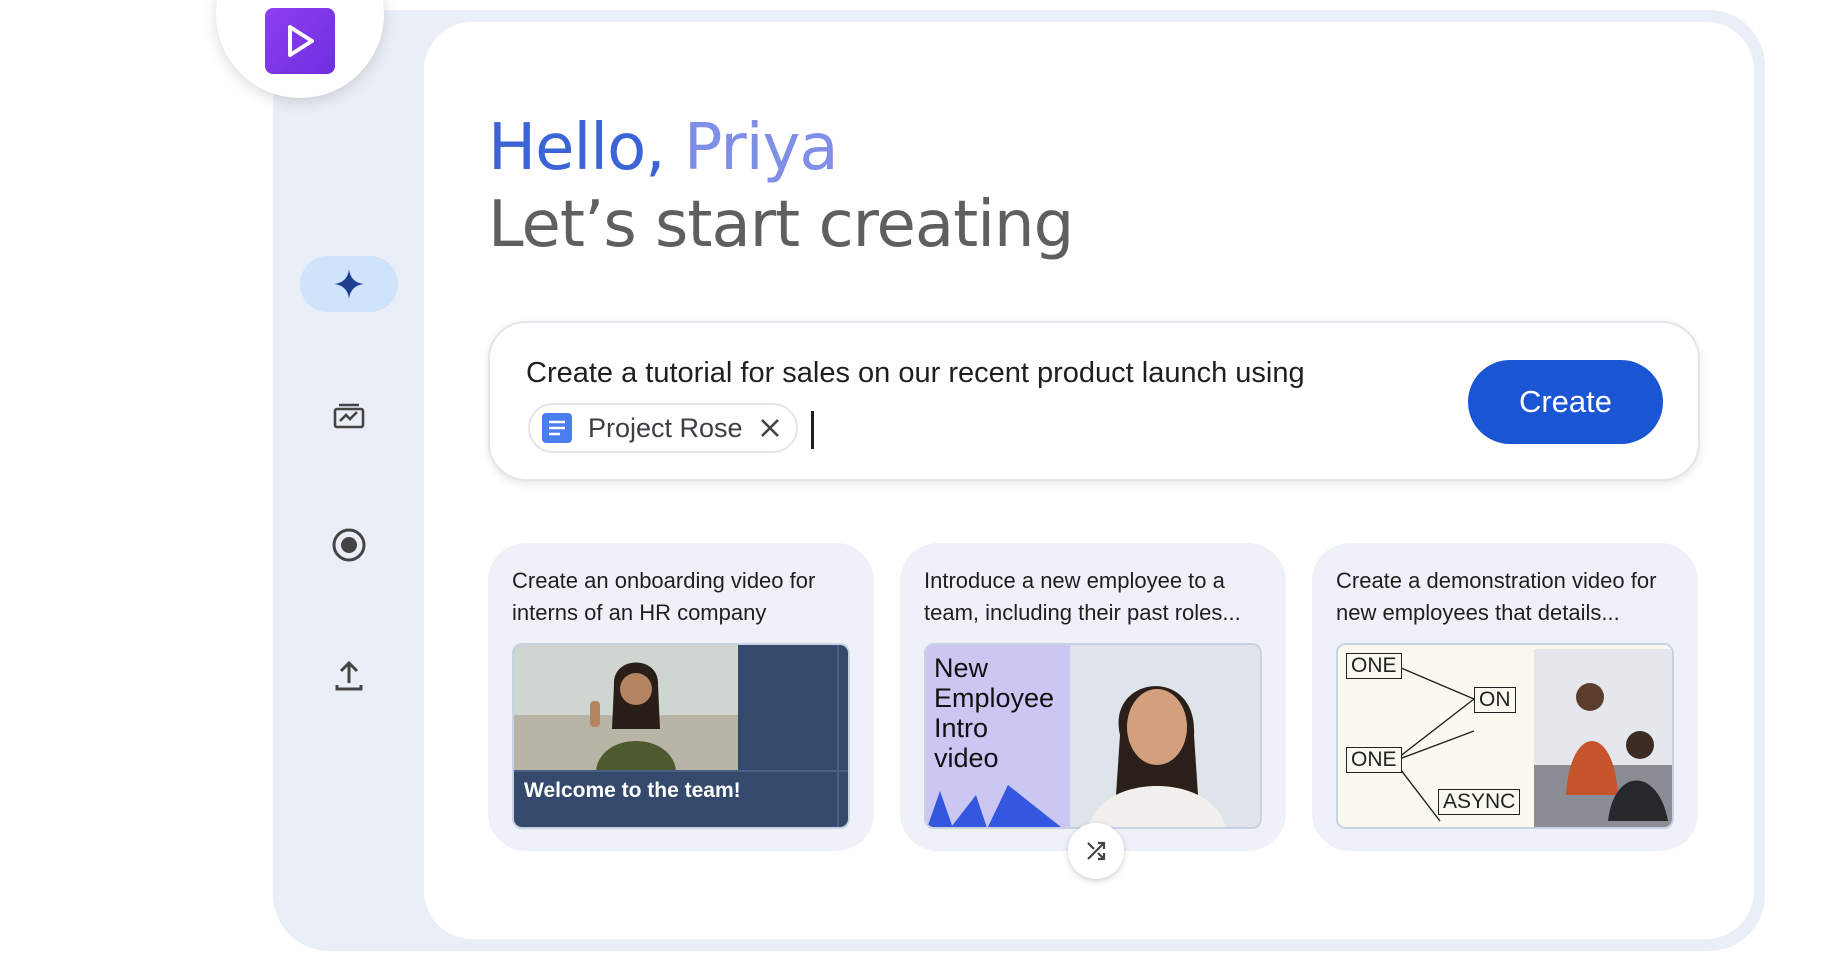 This screenshot has width=1838, height=963. I want to click on thumbnail-title-line: Intro, so click(961, 728).